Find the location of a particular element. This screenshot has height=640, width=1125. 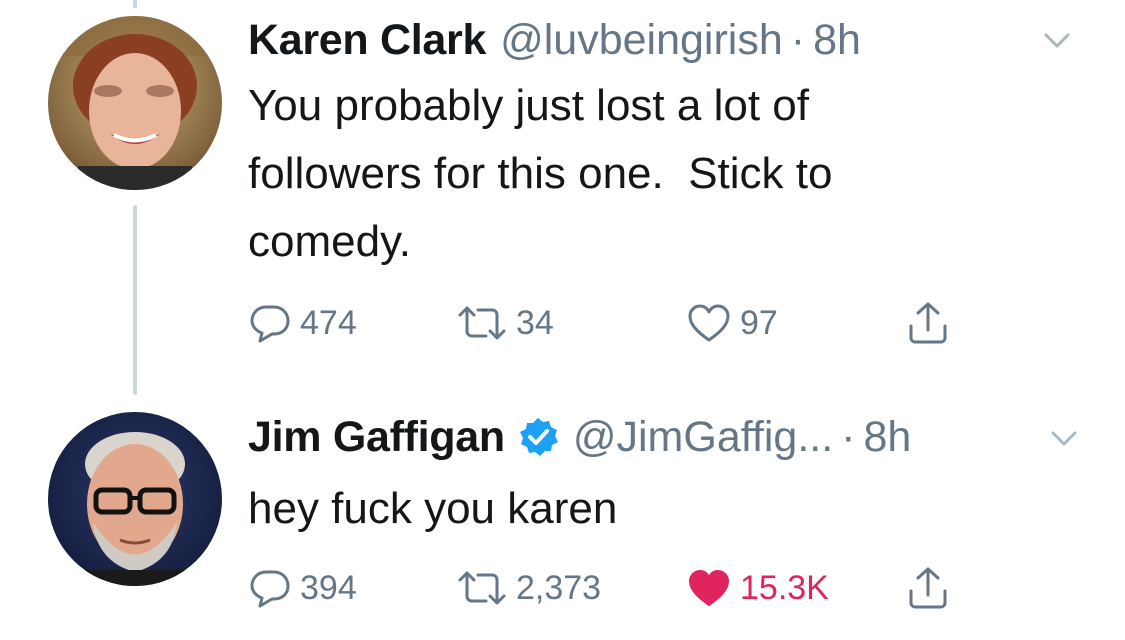

tweet-actions: 474 34 97 is located at coordinates (628, 323).